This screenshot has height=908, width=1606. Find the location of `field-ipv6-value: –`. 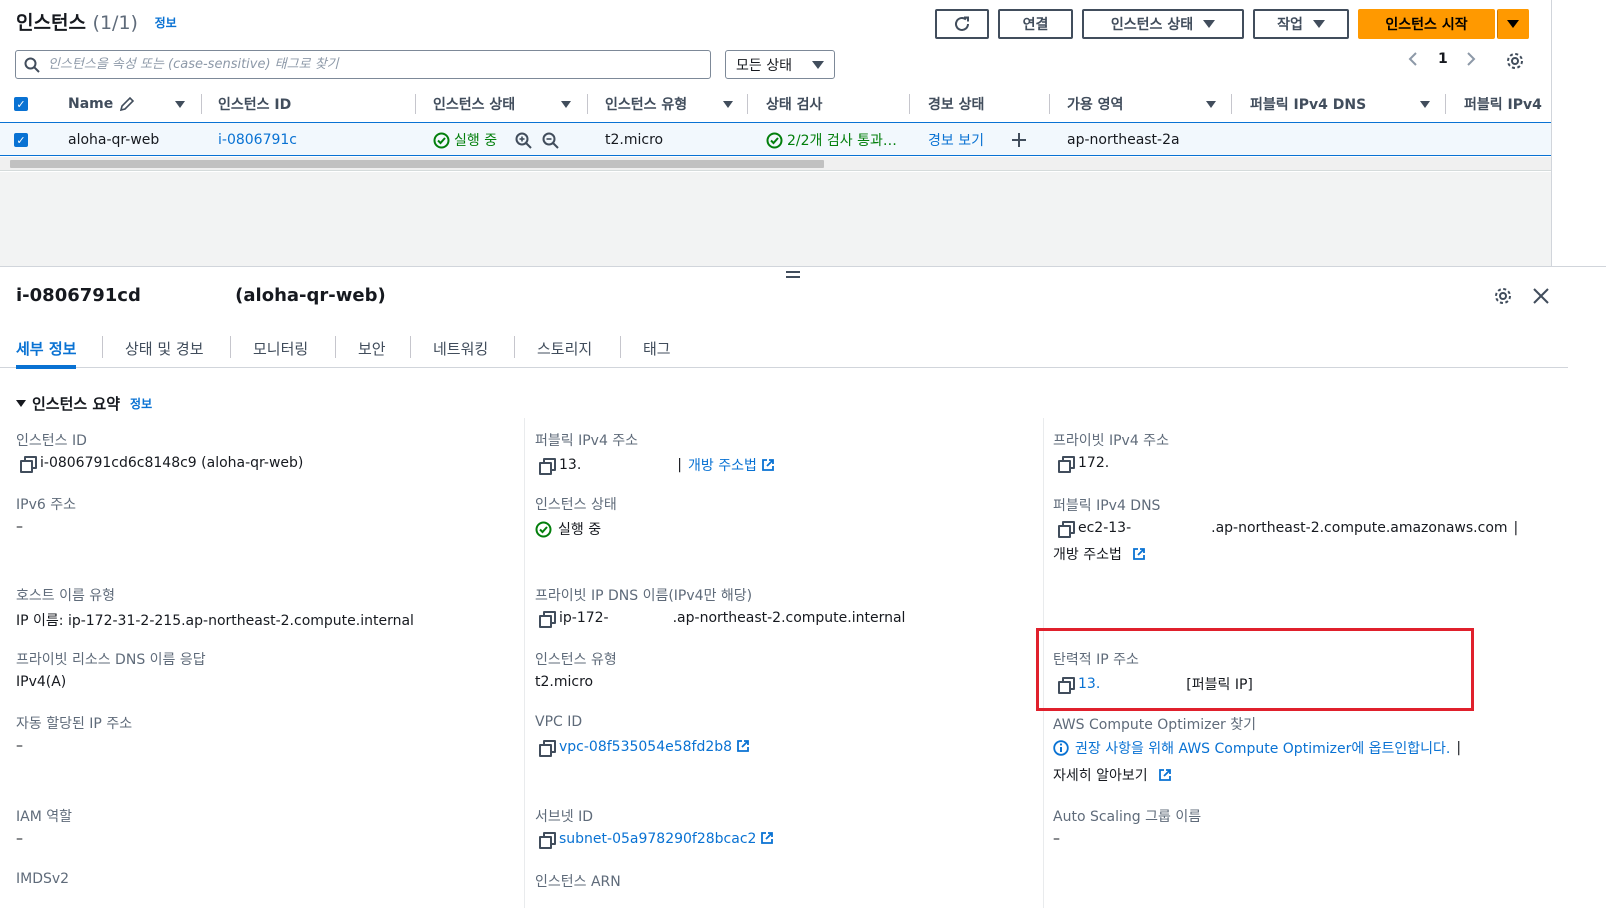

field-ipv6-value: – is located at coordinates (19, 527).